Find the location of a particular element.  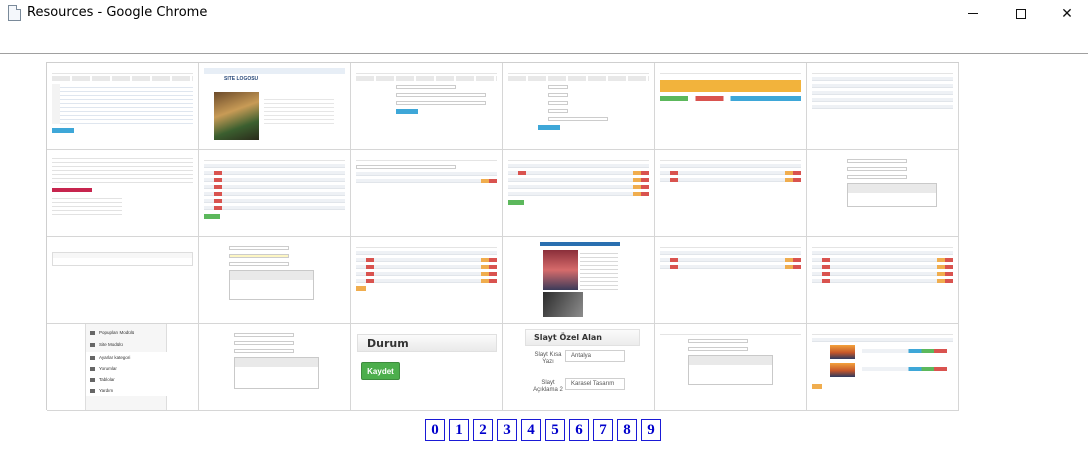

thumbnail-rich-editor is located at coordinates (731, 367).